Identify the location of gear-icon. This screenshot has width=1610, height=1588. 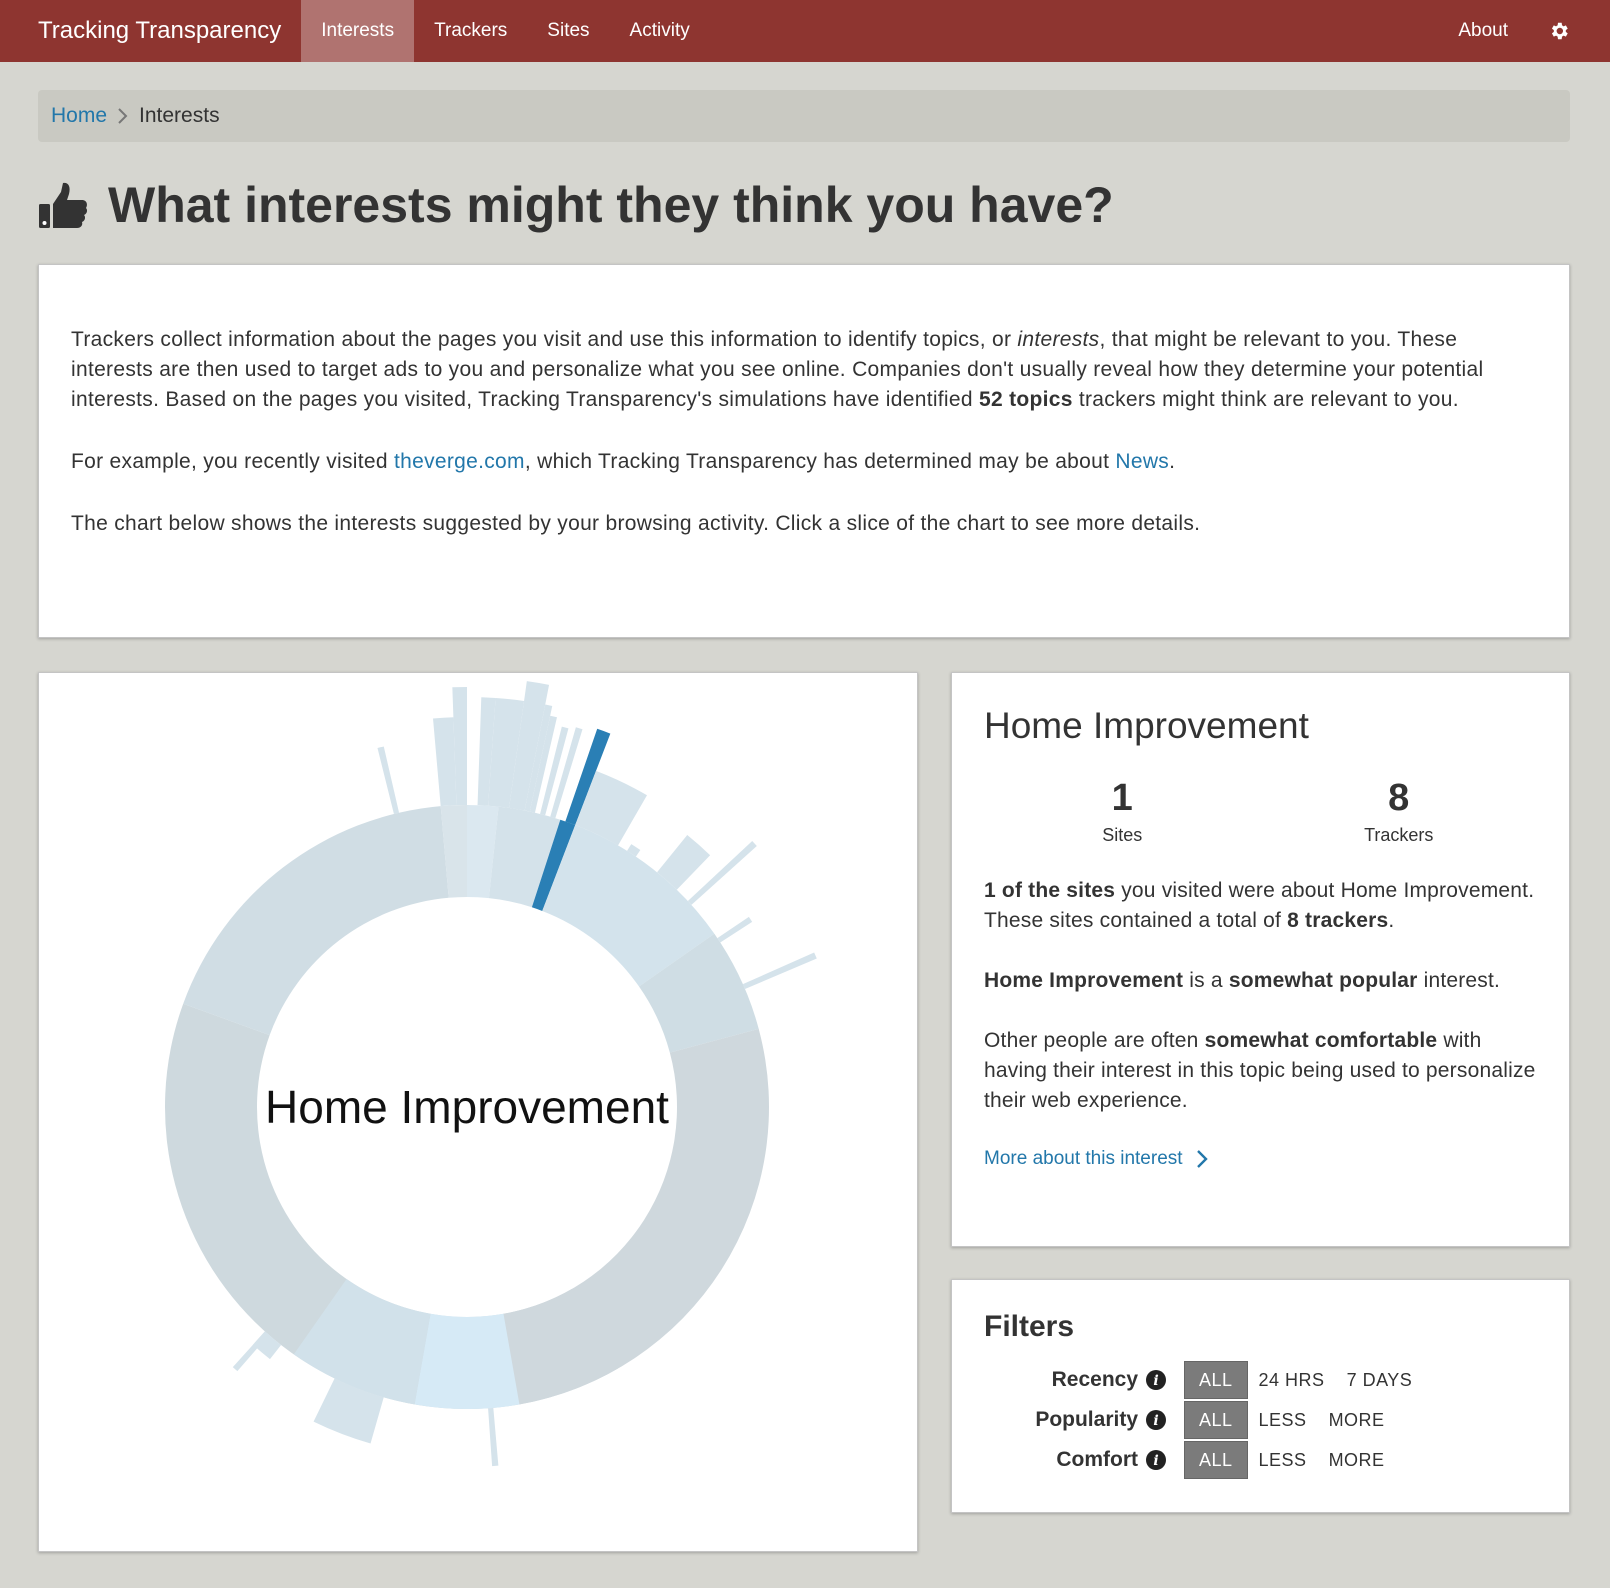
(1559, 31).